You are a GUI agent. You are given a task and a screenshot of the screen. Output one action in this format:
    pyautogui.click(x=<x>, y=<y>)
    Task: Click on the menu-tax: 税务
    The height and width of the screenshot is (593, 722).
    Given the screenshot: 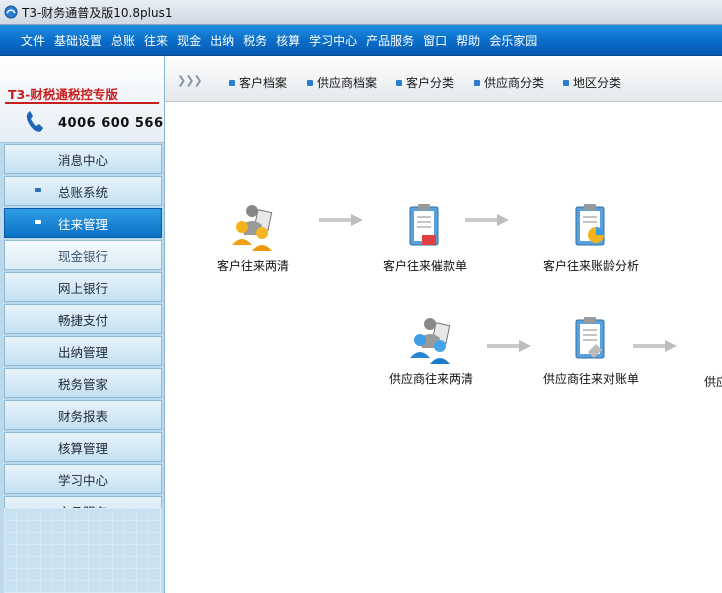 What is the action you would take?
    pyautogui.click(x=255, y=40)
    